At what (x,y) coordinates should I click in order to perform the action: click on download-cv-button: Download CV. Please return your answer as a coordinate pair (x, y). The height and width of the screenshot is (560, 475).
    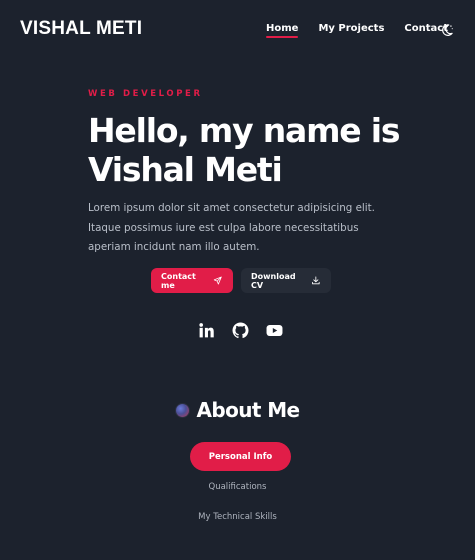
    Looking at the image, I should click on (286, 280).